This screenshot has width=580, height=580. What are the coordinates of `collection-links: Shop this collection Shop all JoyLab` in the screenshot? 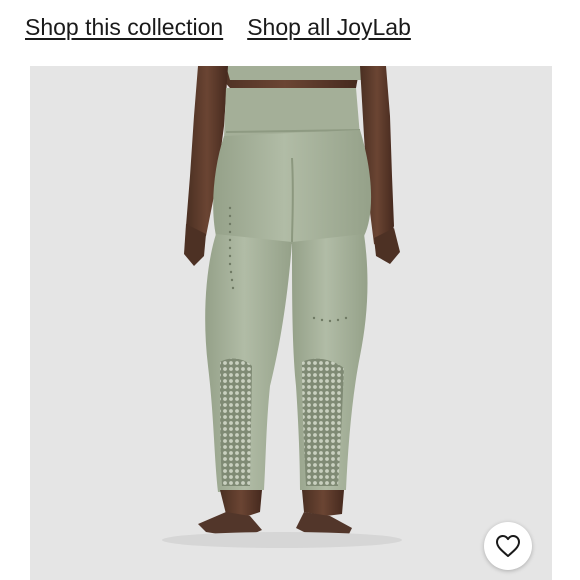 It's located at (218, 27).